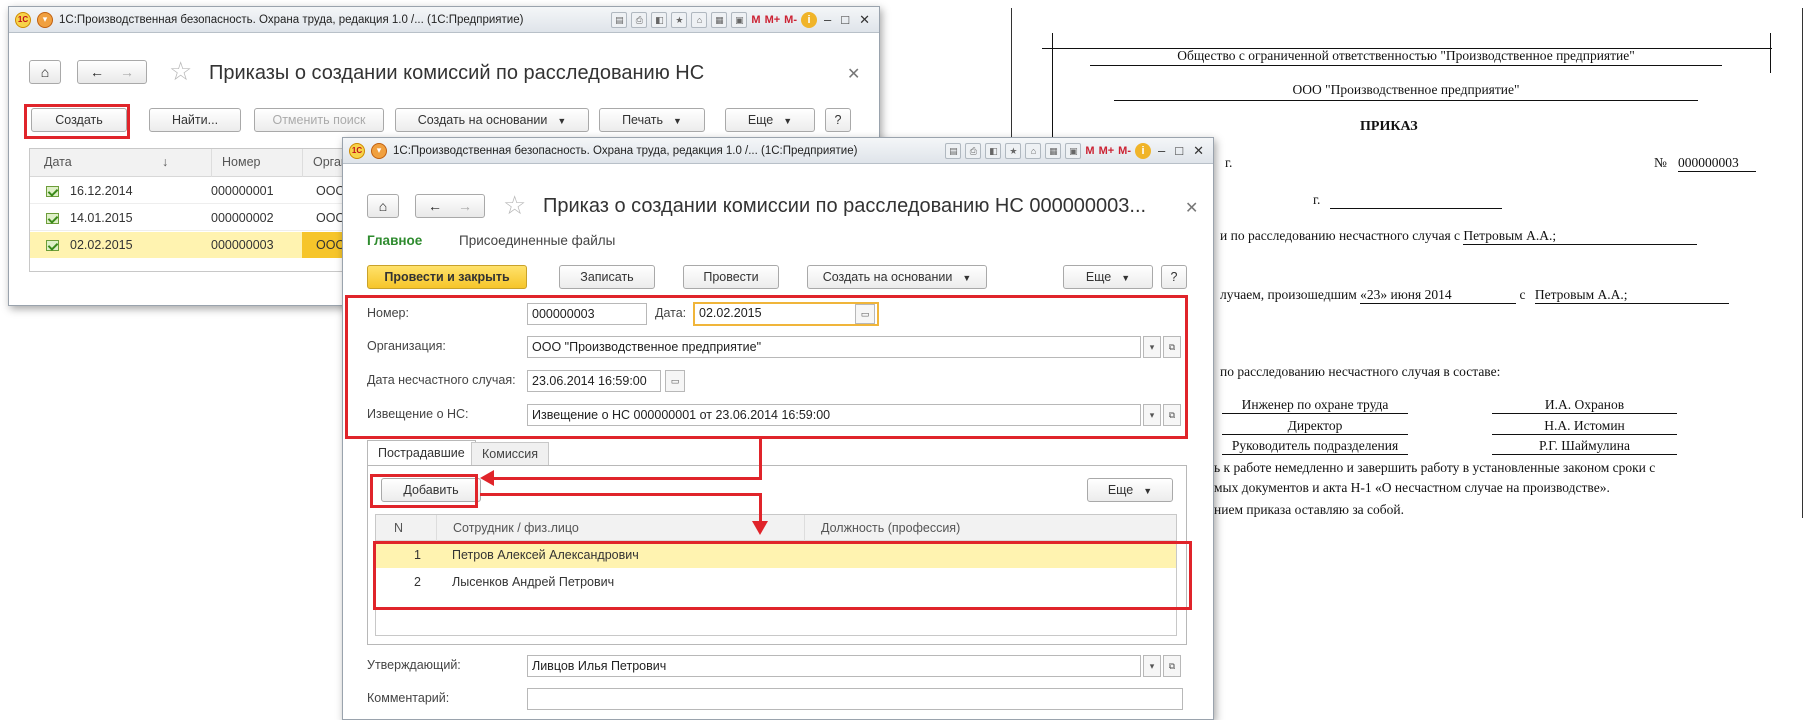 The width and height of the screenshot is (1810, 720). Describe the element at coordinates (325, 163) in the screenshot. I see `column-org: Орган` at that location.